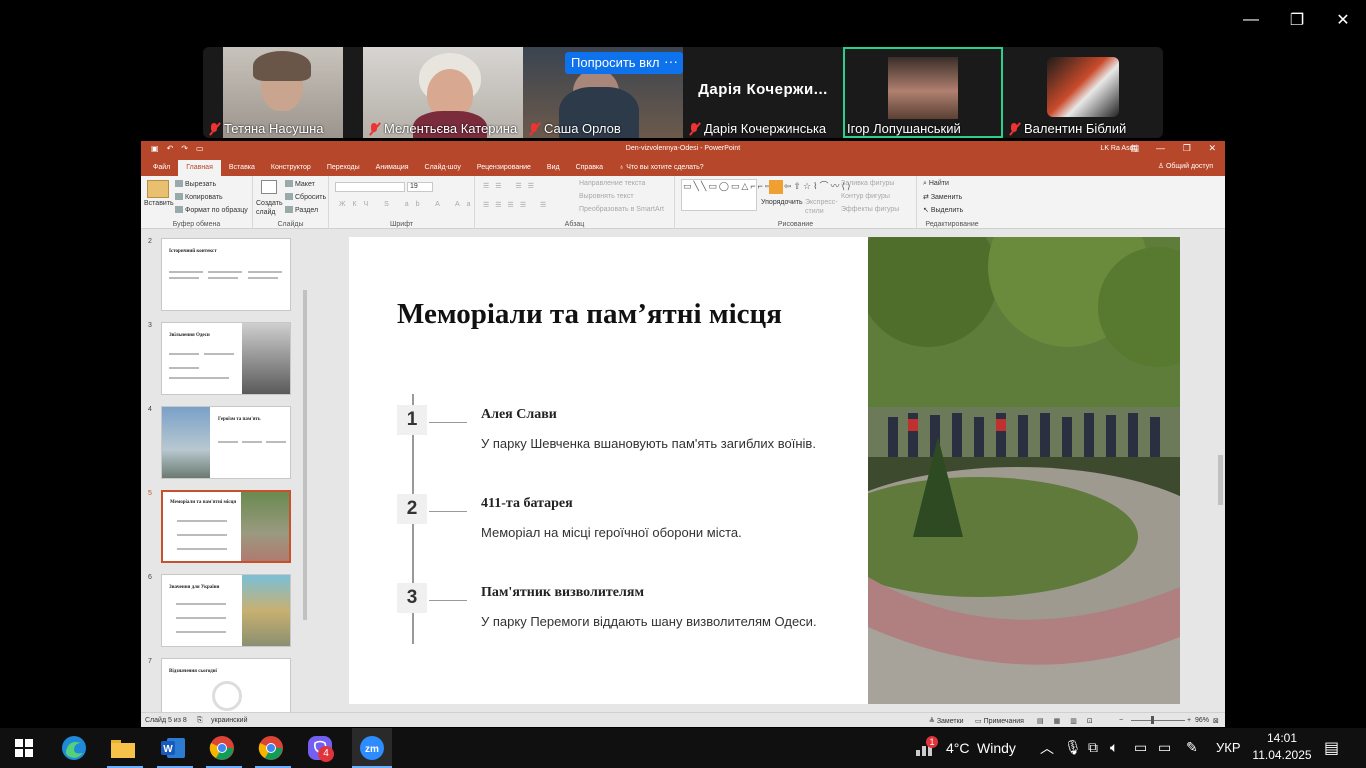 The image size is (1366, 768). What do you see at coordinates (300, 184) in the screenshot?
I see `layout-button: Макет` at bounding box center [300, 184].